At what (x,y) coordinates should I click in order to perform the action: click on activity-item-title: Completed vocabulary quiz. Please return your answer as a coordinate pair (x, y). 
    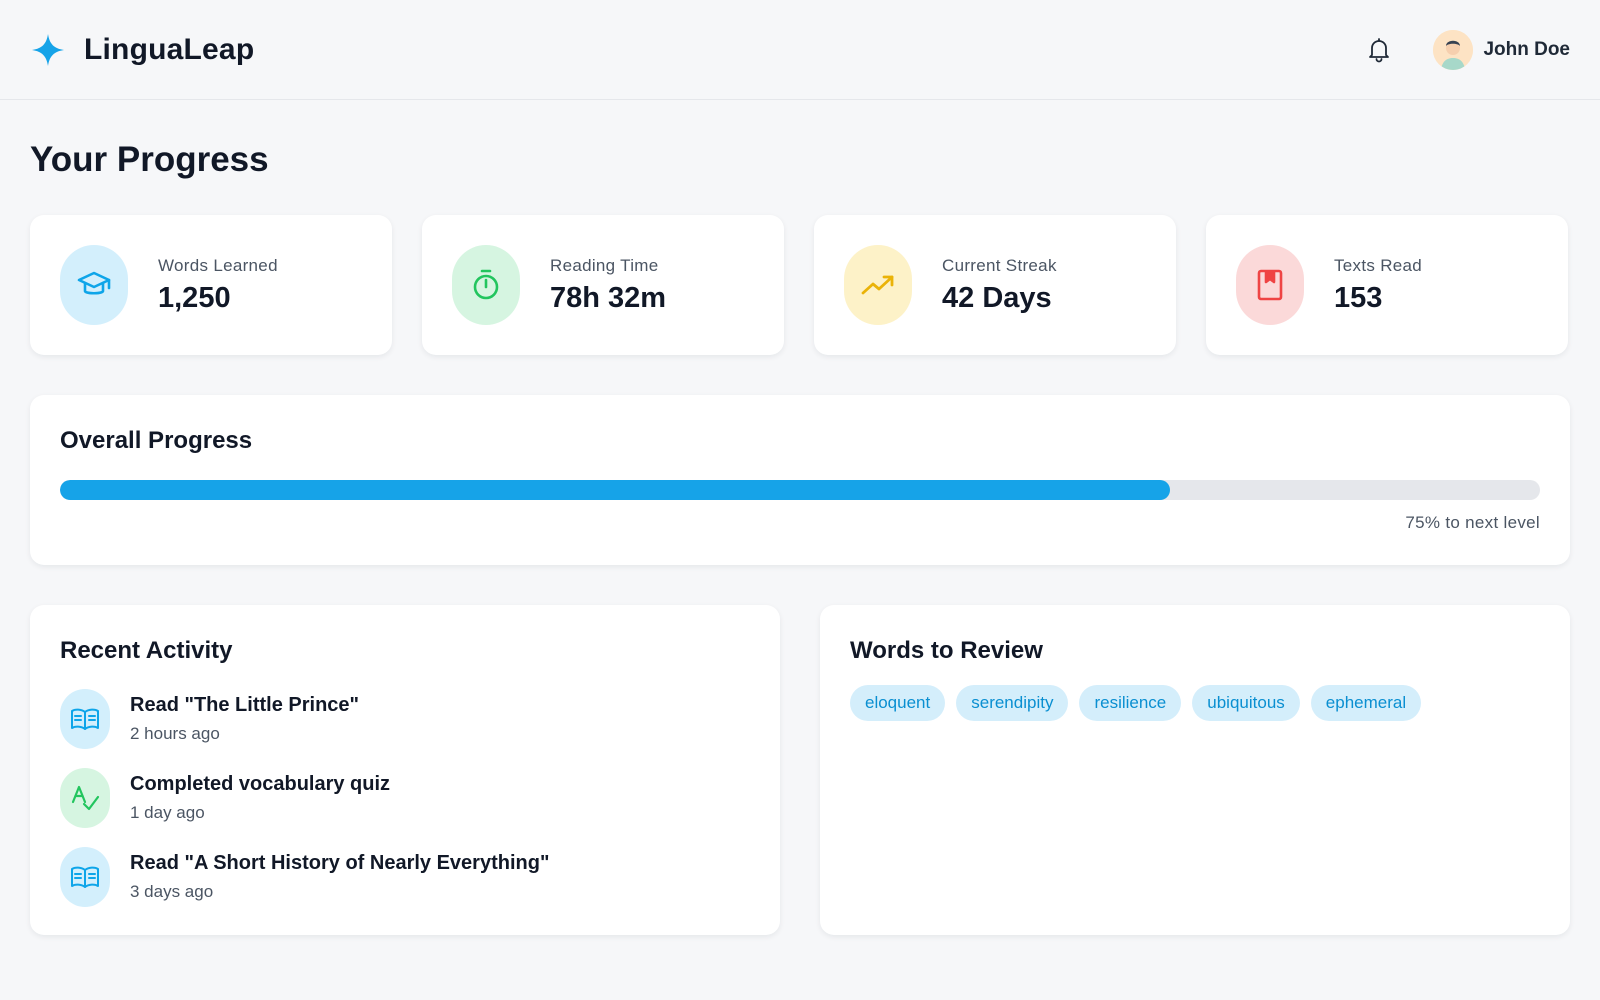
    Looking at the image, I should click on (260, 784).